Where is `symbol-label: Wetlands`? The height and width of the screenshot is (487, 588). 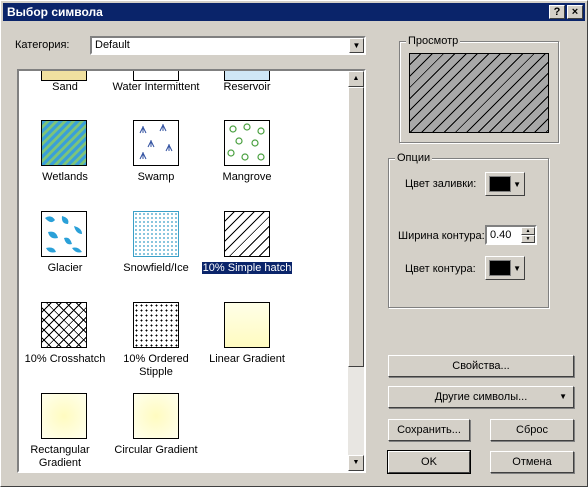 symbol-label: Wetlands is located at coordinates (65, 177).